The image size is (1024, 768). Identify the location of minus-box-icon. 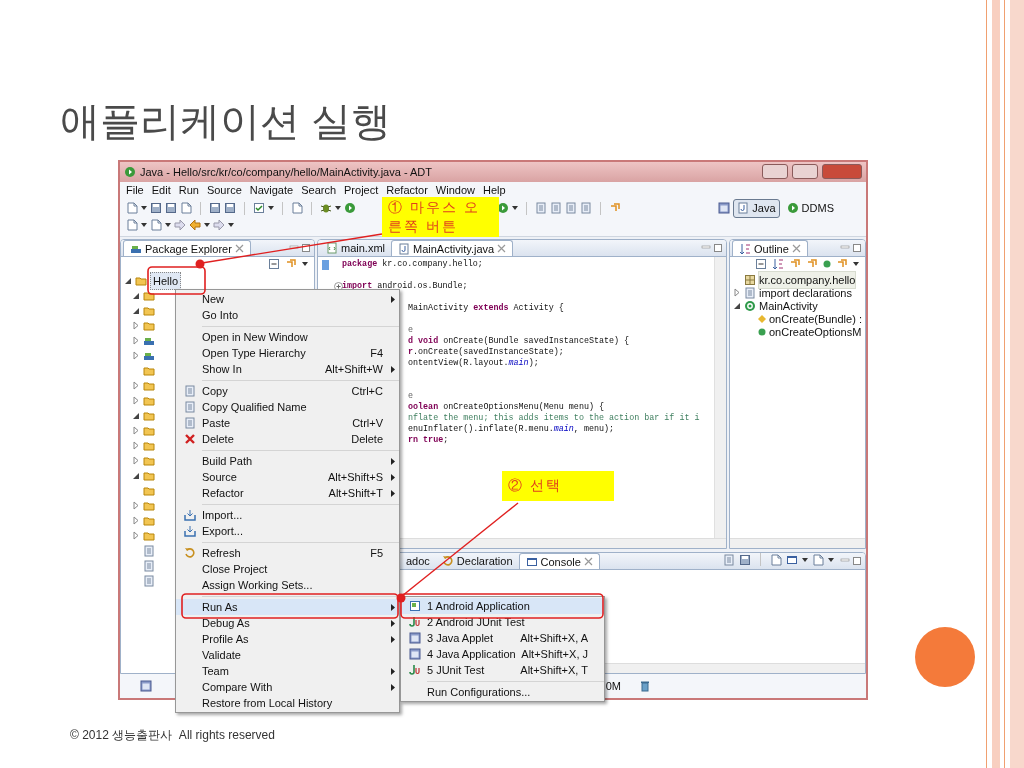
(761, 264).